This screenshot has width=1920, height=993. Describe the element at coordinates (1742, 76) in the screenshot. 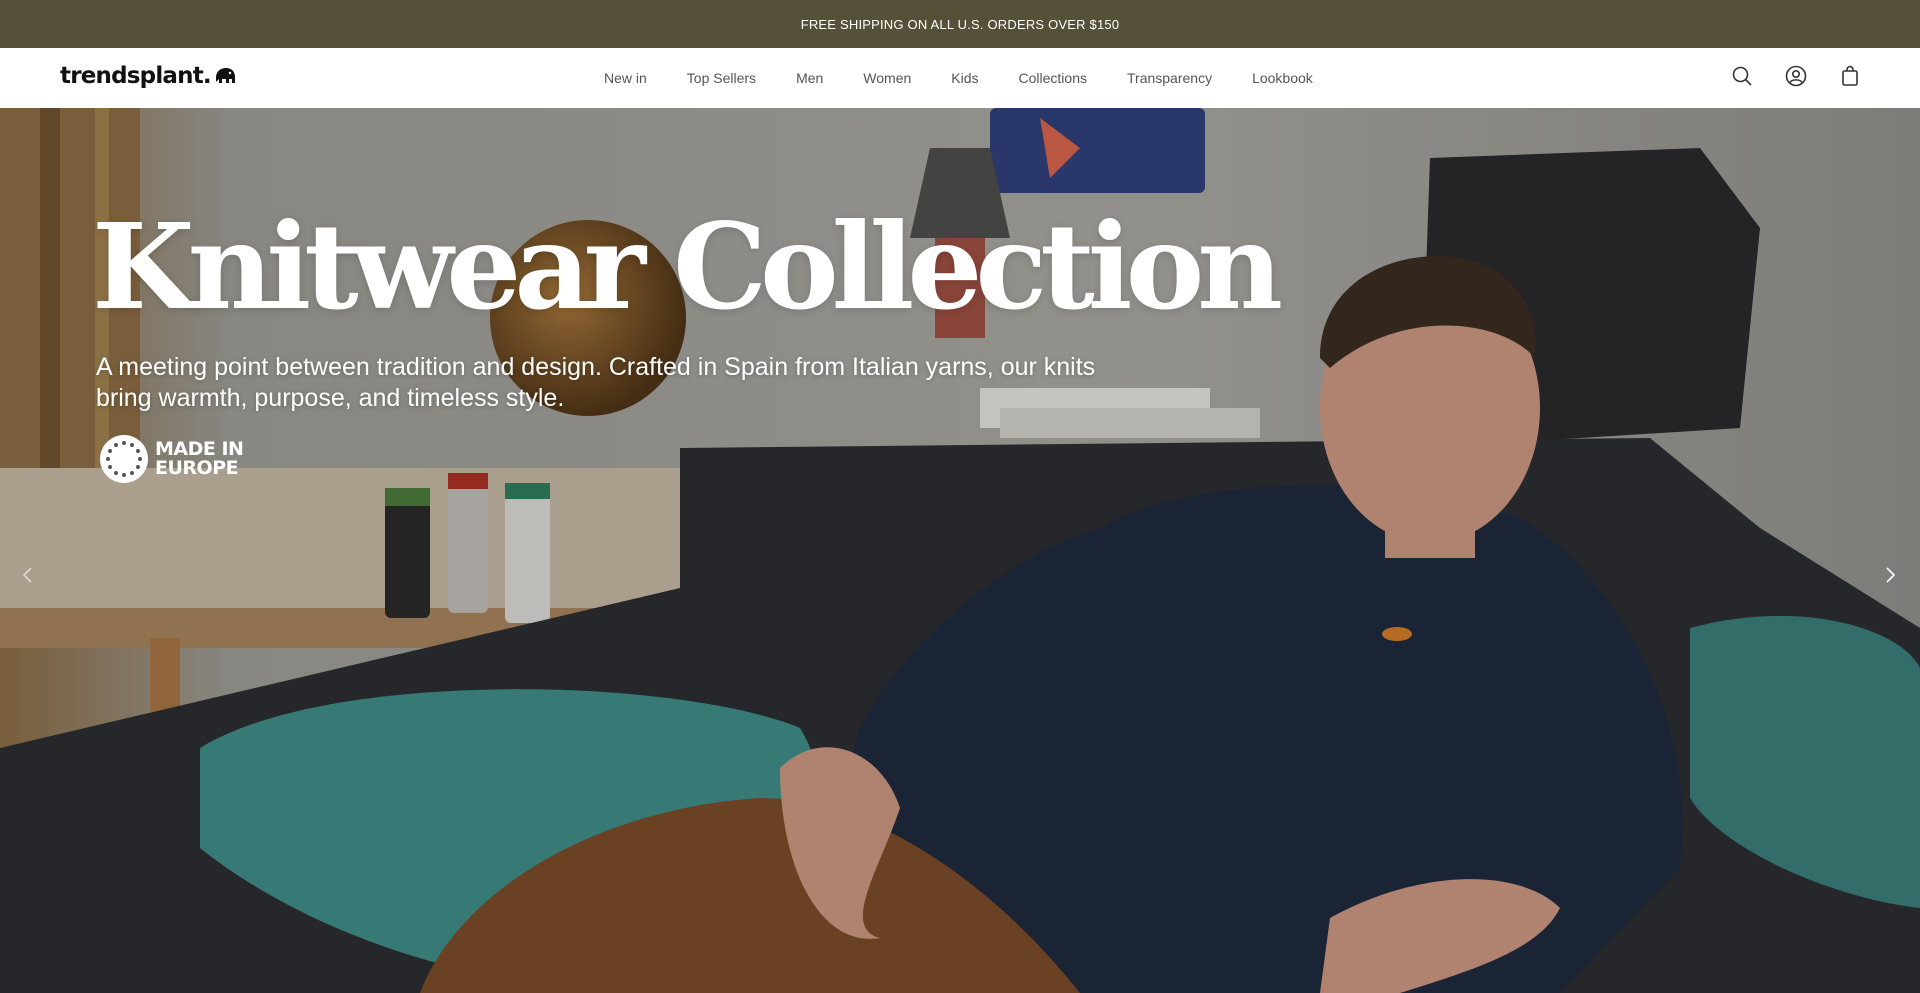

I see `search-icon` at that location.